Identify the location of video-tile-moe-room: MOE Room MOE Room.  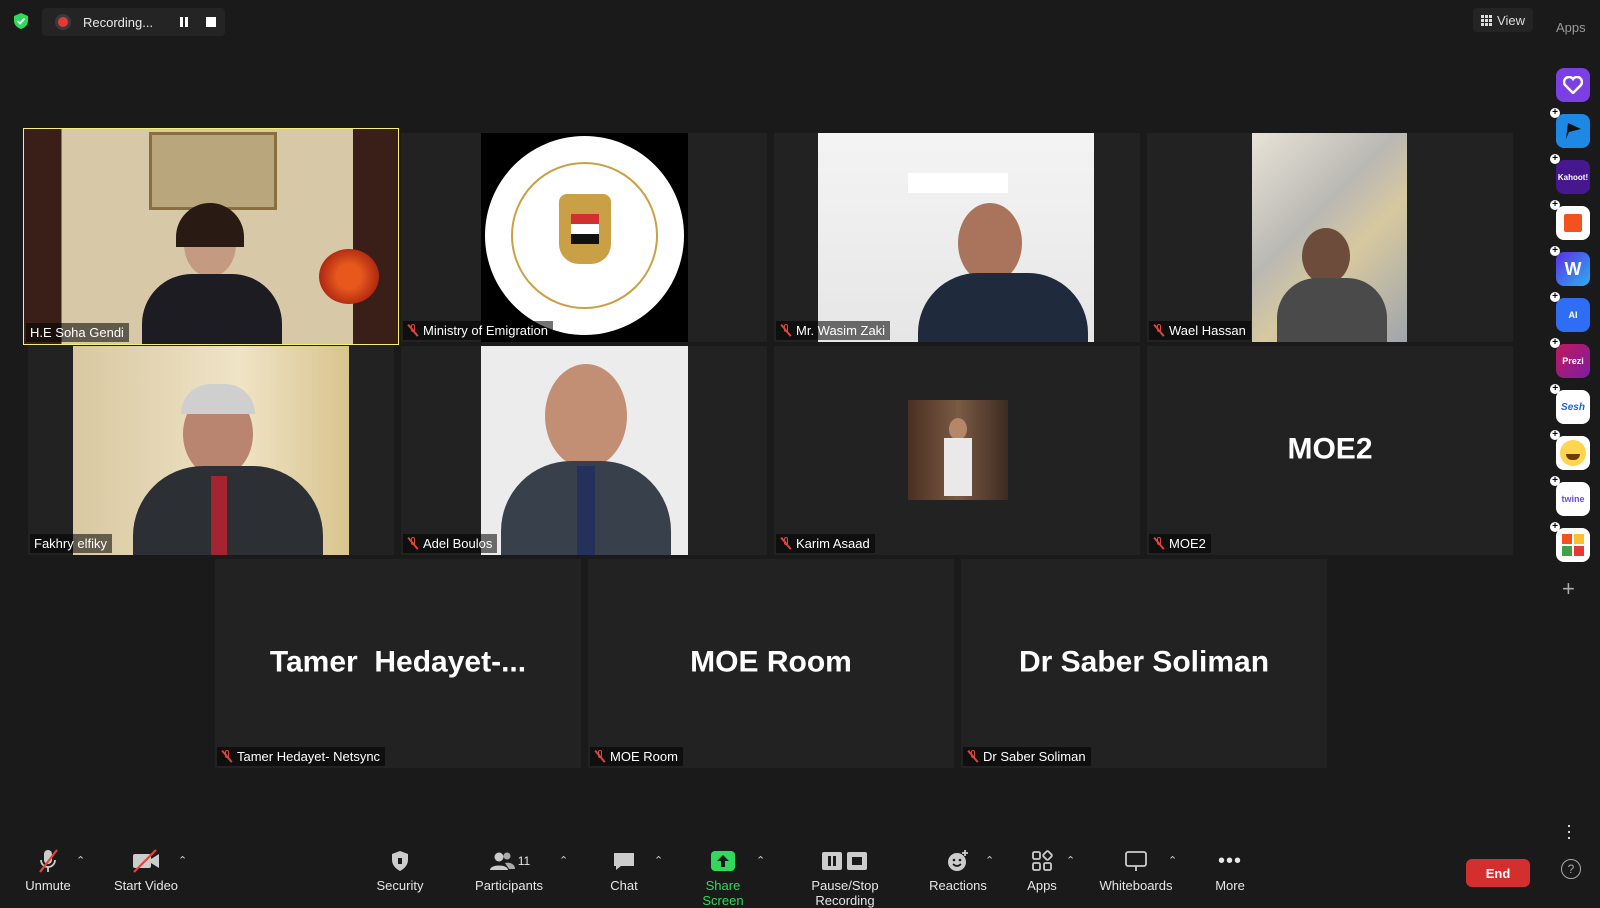
(771, 663).